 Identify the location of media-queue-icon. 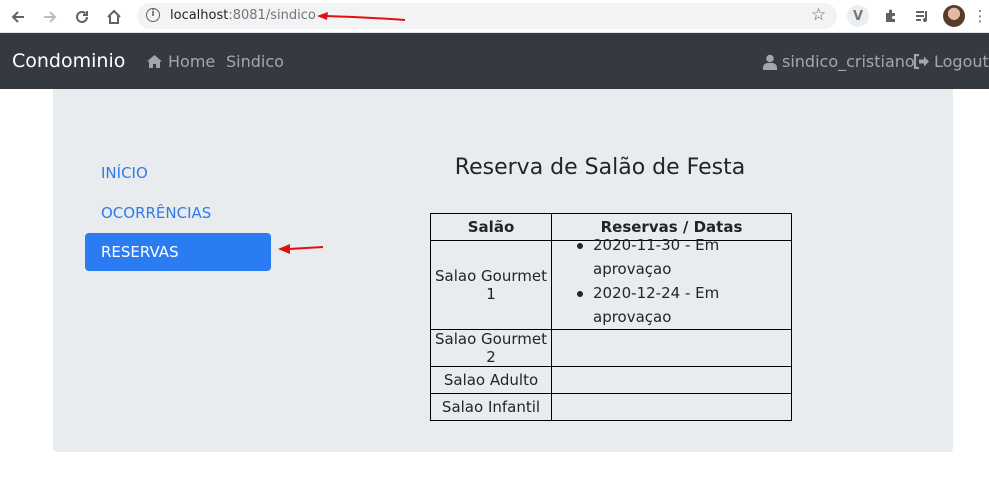
(922, 16).